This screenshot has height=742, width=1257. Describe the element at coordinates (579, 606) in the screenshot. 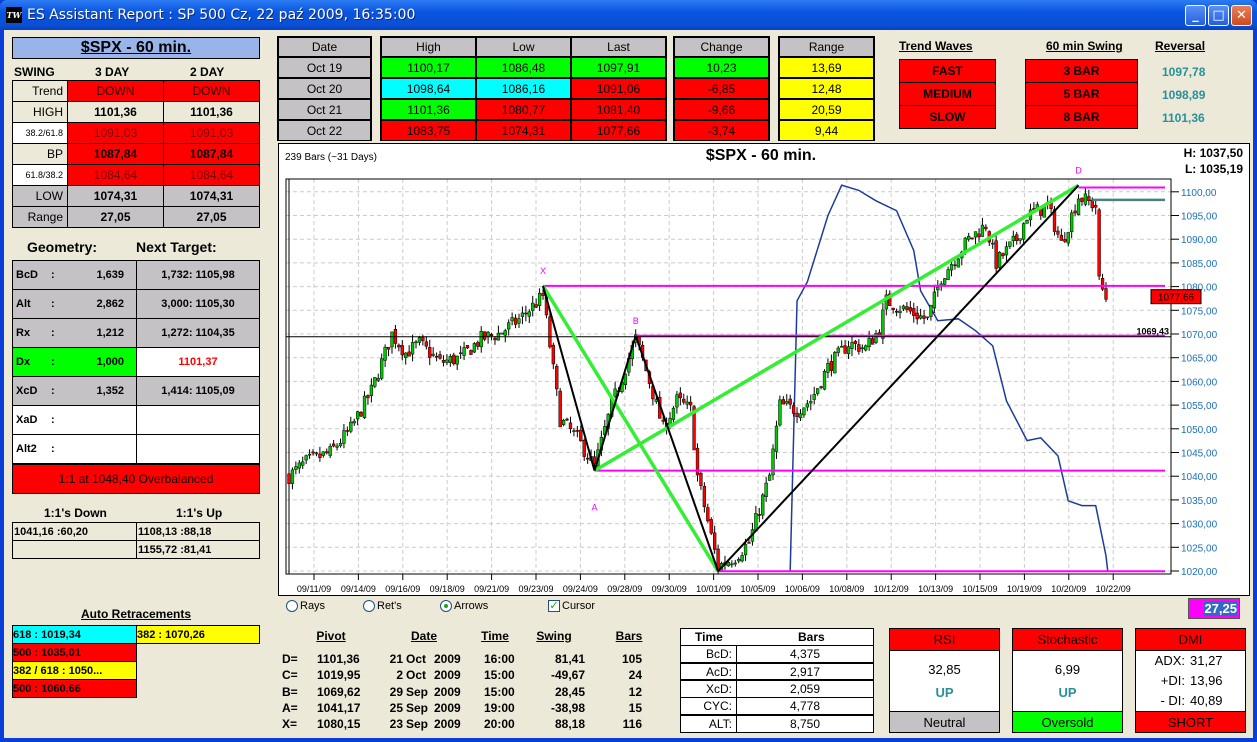

I see `cursor-label: Cursor` at that location.